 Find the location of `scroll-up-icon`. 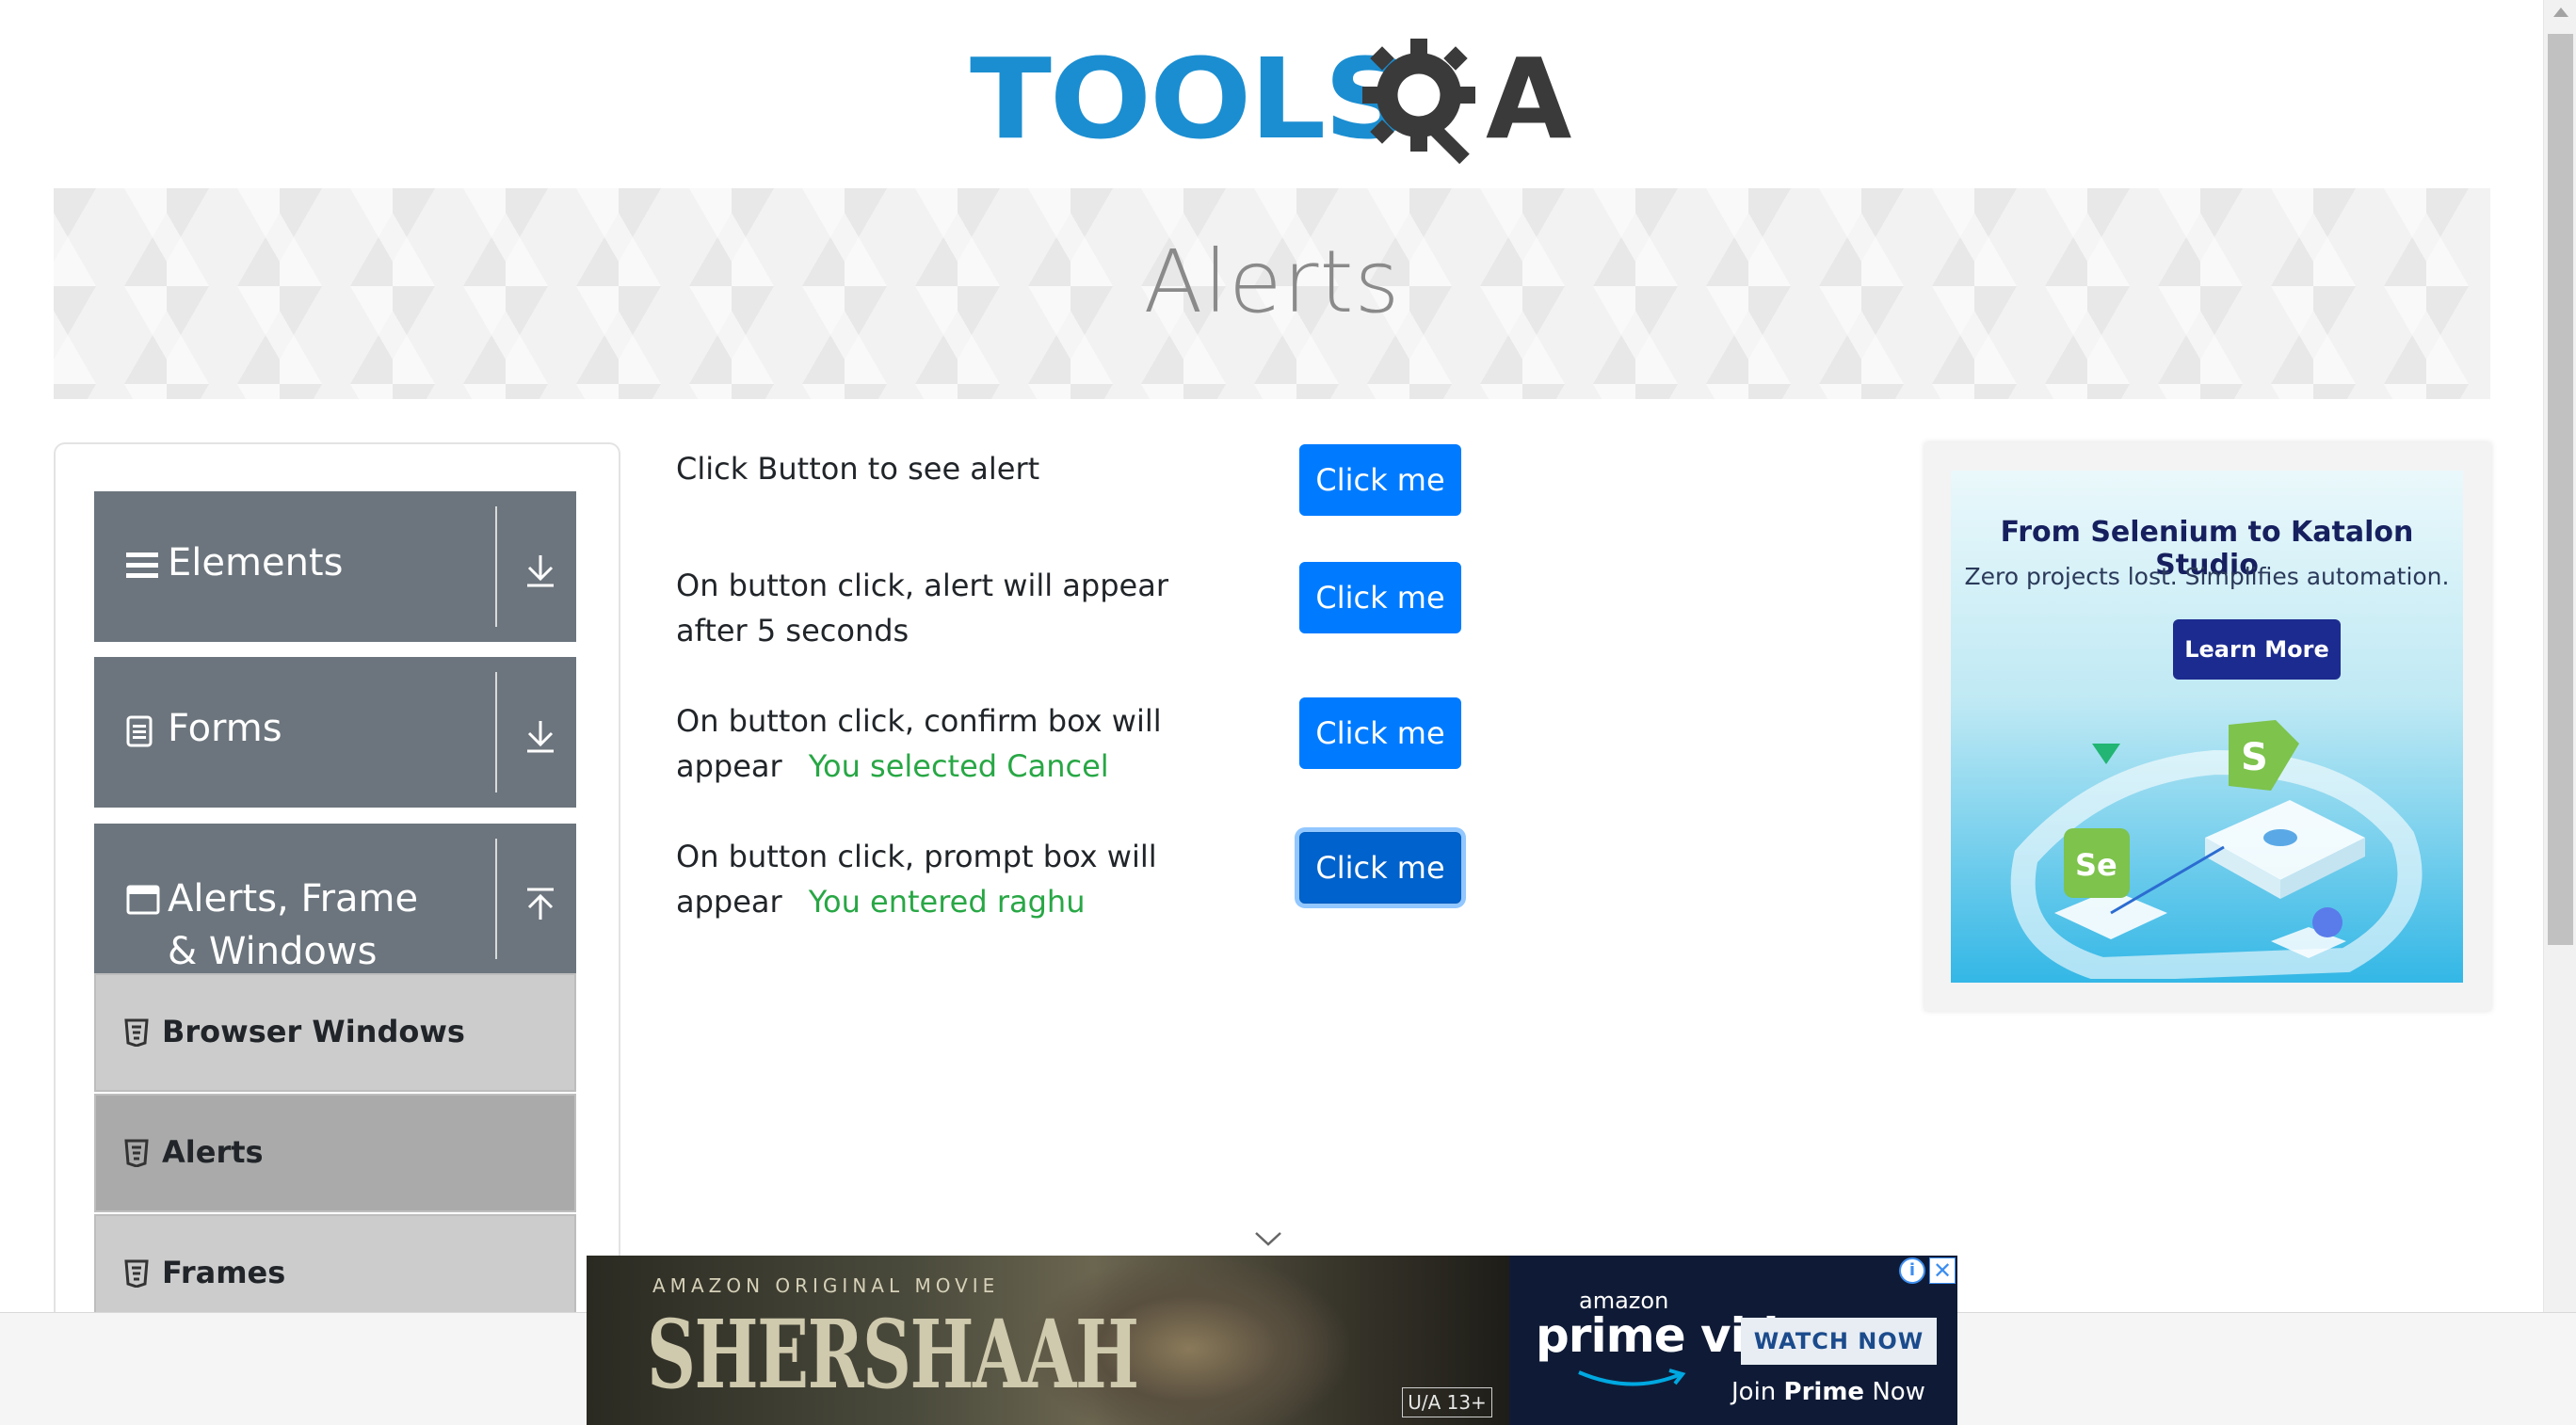

scroll-up-icon is located at coordinates (2560, 12).